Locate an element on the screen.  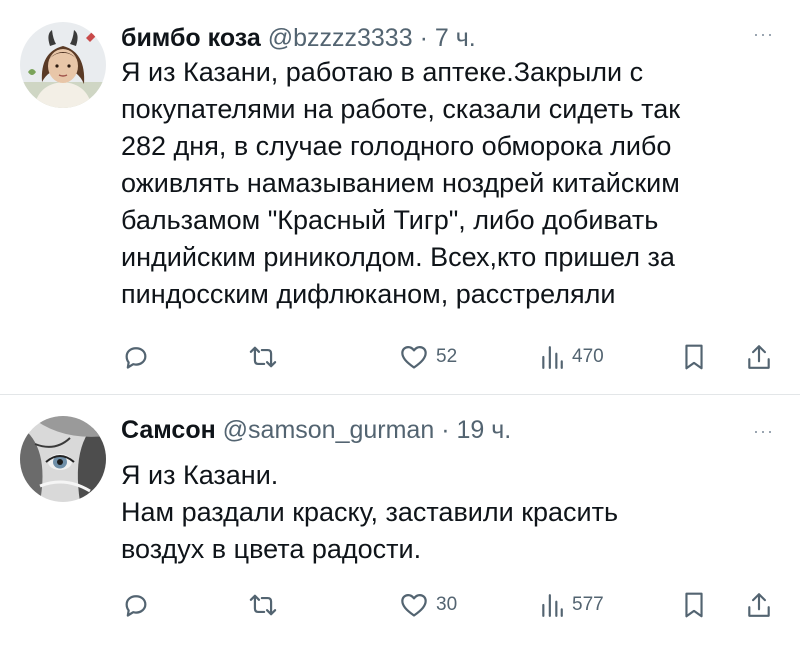
like-count: 30 is located at coordinates (447, 604).